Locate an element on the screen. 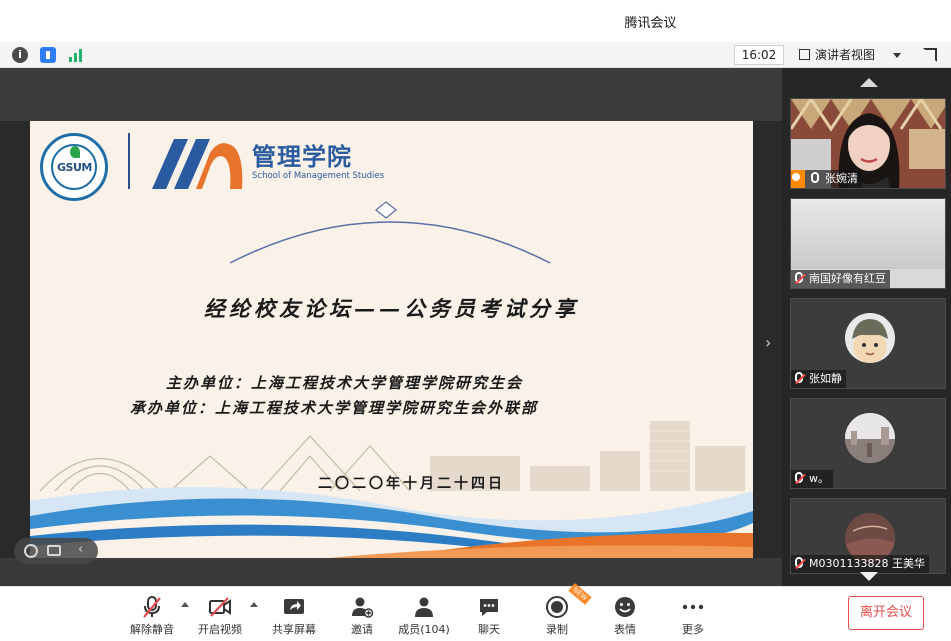  participant-name: w。 is located at coordinates (819, 478).